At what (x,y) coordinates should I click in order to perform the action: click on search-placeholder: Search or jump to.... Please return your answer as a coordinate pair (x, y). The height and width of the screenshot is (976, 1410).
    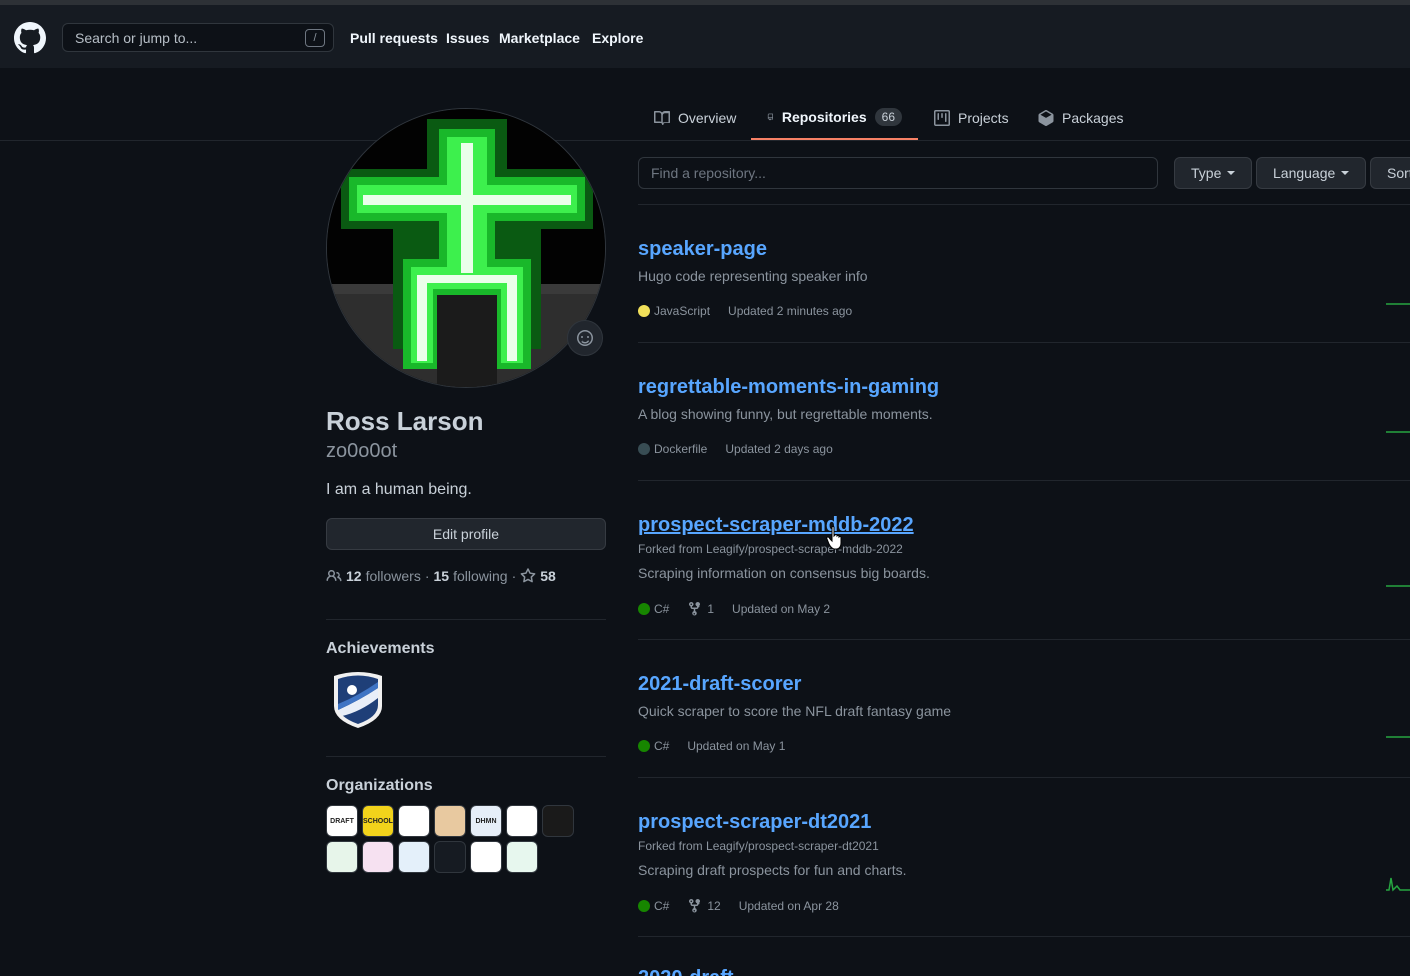
    Looking at the image, I should click on (136, 38).